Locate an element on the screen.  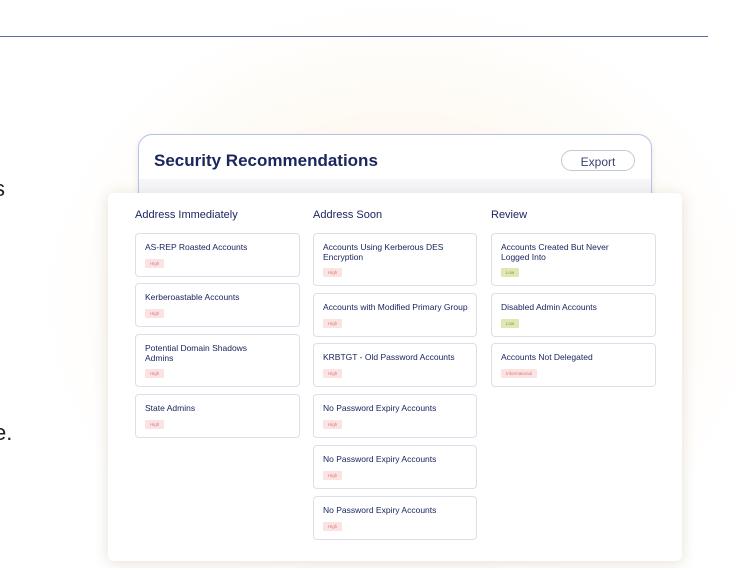
recommendation-label: Disabled Admin Accounts is located at coordinates (549, 307).